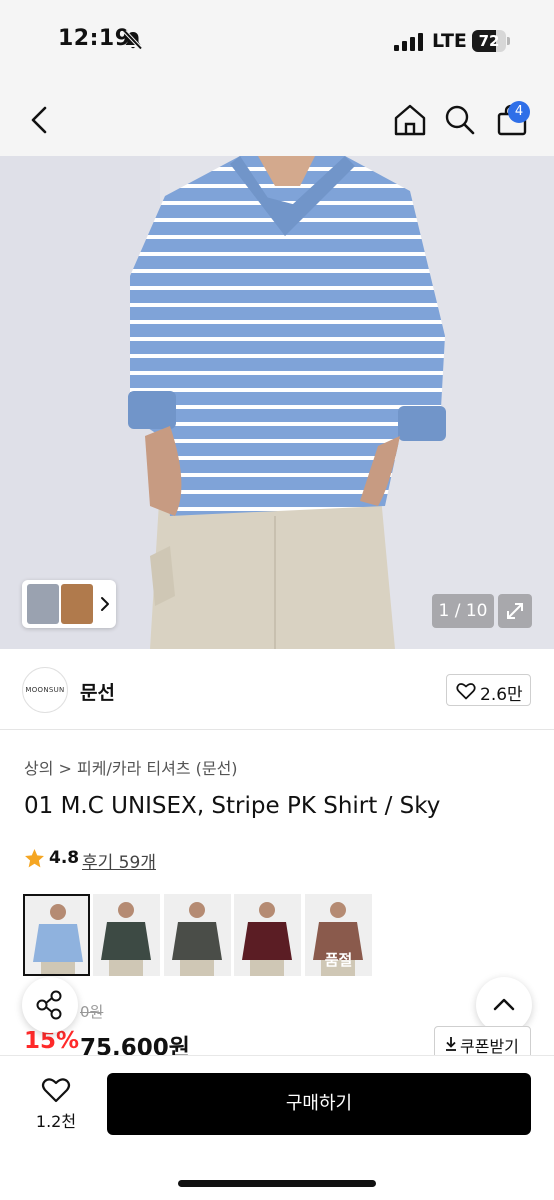 Image resolution: width=554 pixels, height=1200 pixels. I want to click on share-button, so click(50, 1005).